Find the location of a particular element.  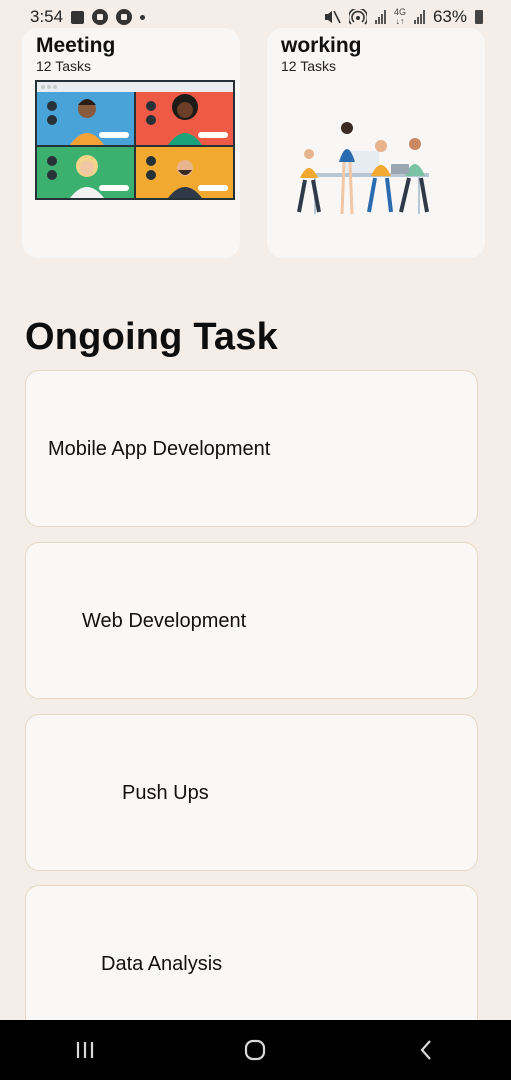

task-label: Web Development is located at coordinates (164, 621).